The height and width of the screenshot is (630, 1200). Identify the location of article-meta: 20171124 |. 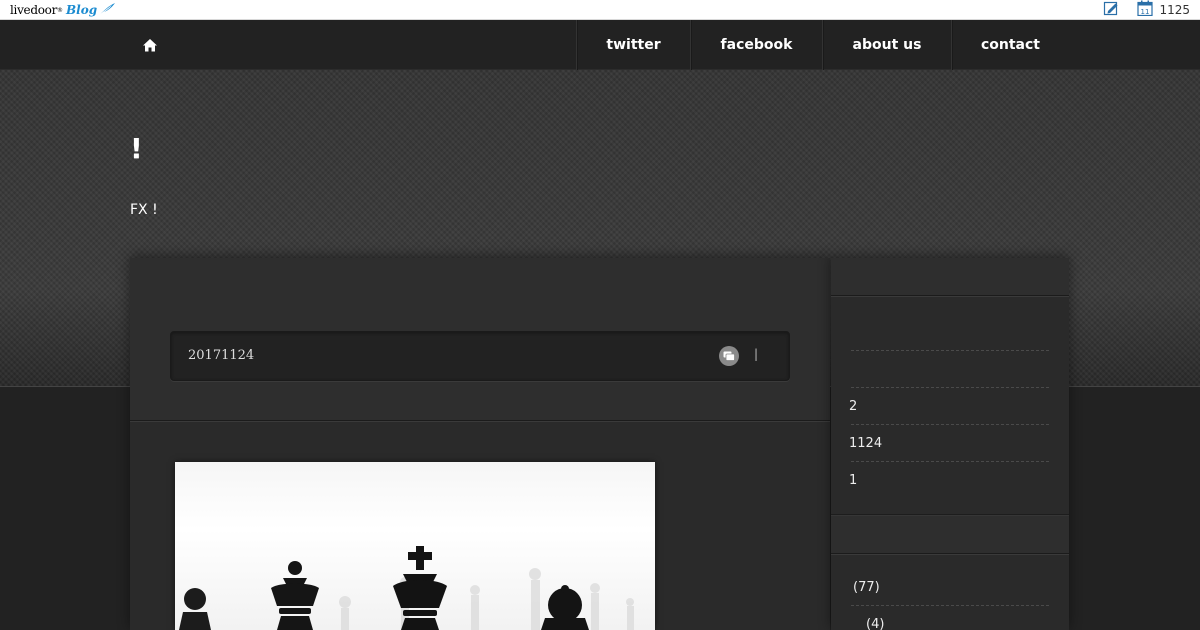
(480, 356).